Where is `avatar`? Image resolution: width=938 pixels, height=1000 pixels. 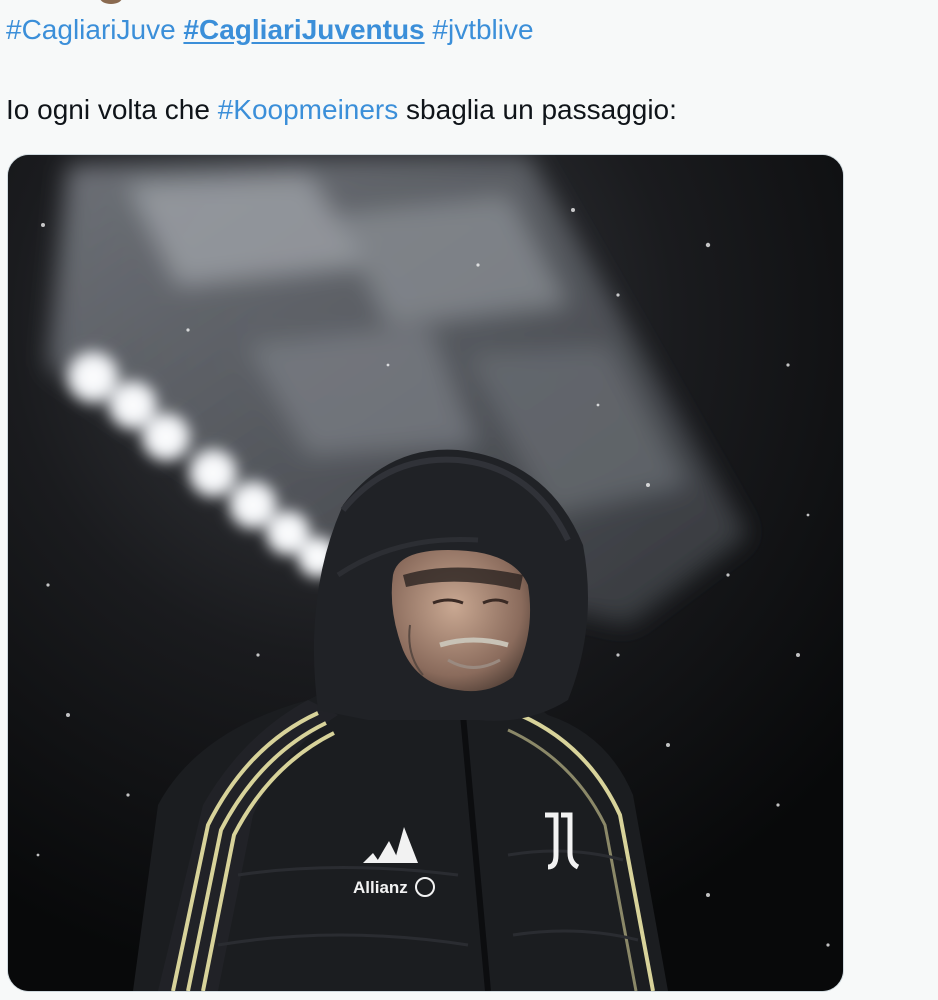 avatar is located at coordinates (111, 2).